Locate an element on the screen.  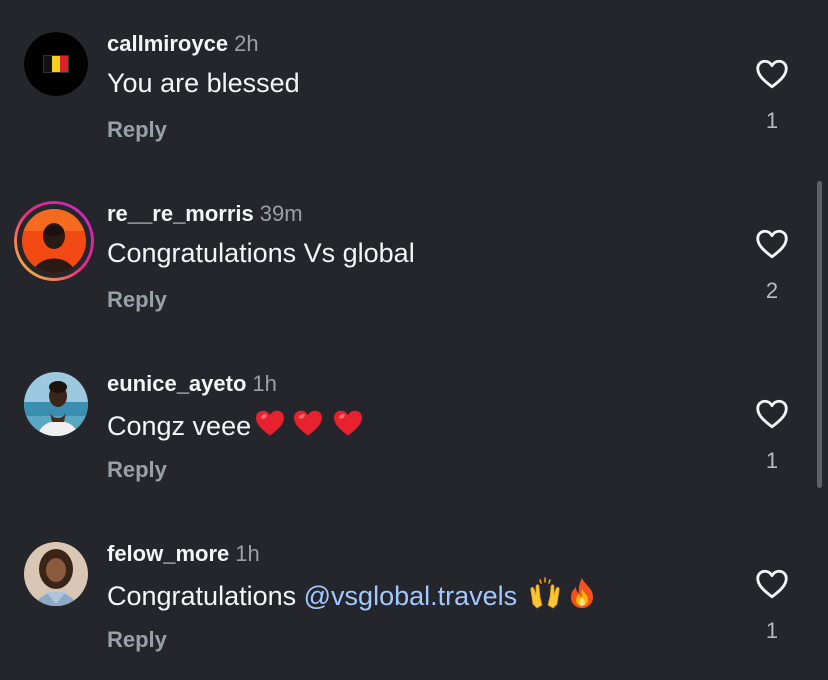
timestamp: 2h is located at coordinates (246, 43).